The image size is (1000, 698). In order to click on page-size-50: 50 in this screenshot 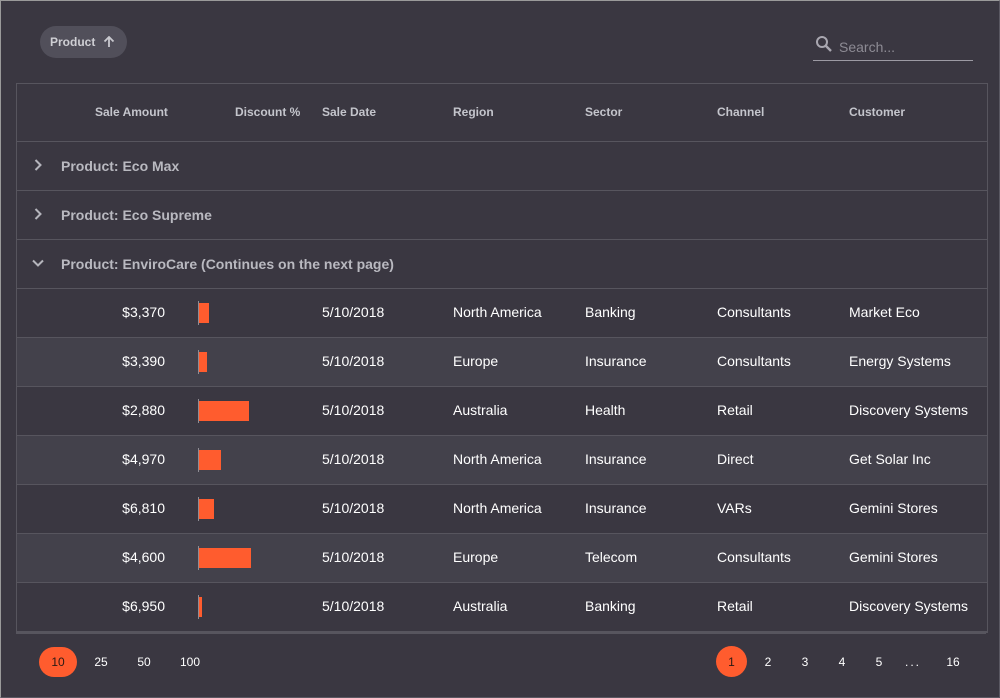, I will do `click(144, 662)`.